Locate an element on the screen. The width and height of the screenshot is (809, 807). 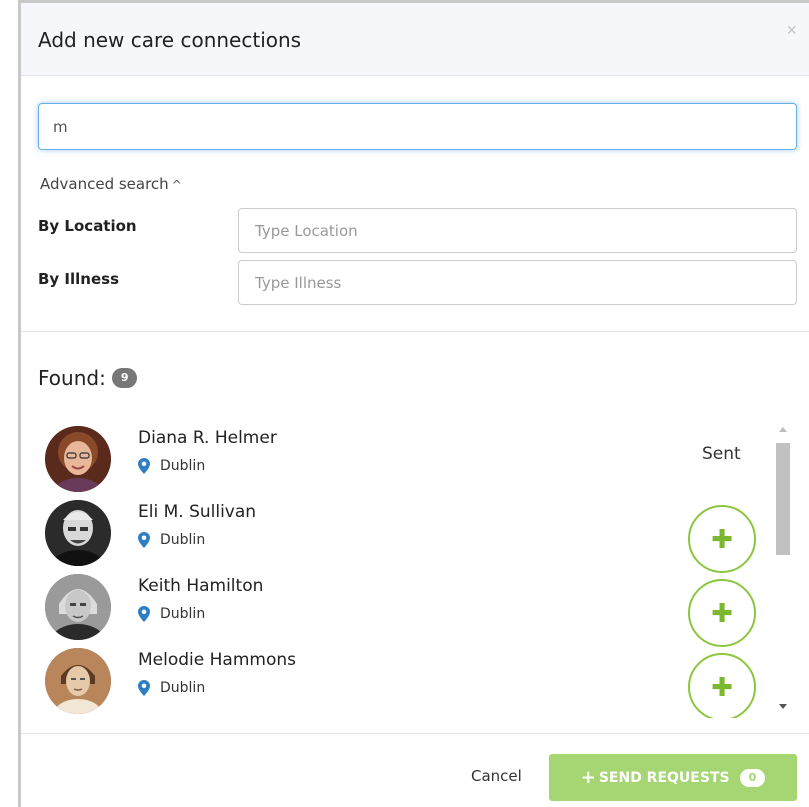
section-divider is located at coordinates (415, 331).